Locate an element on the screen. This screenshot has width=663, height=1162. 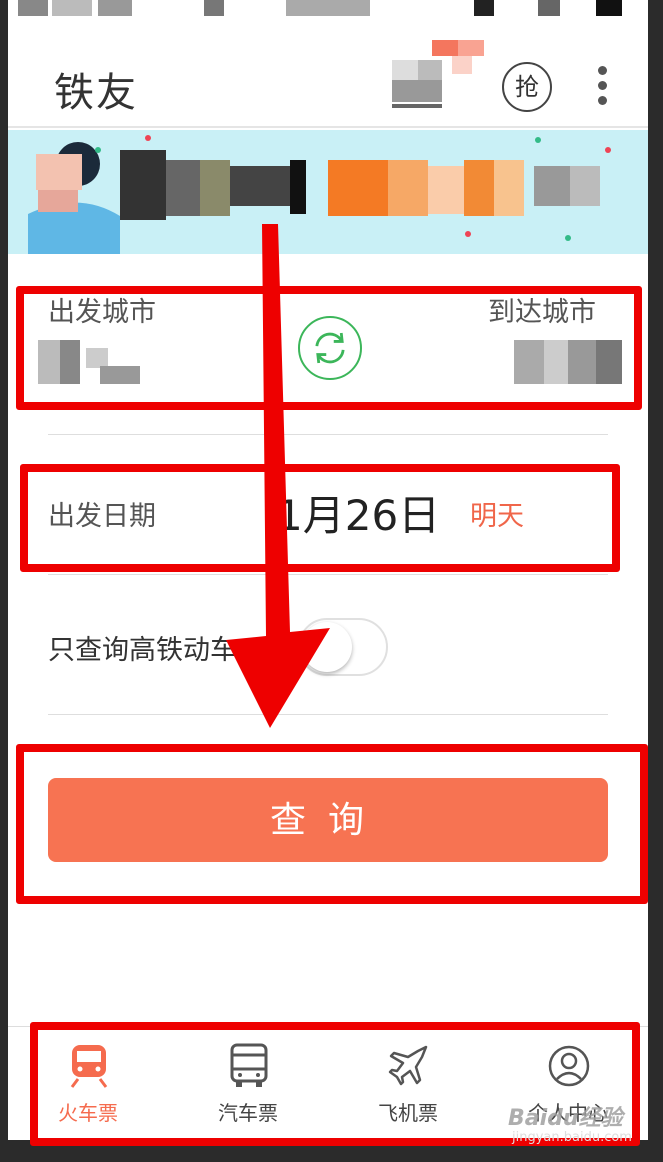
user-icon is located at coordinates (569, 1066).